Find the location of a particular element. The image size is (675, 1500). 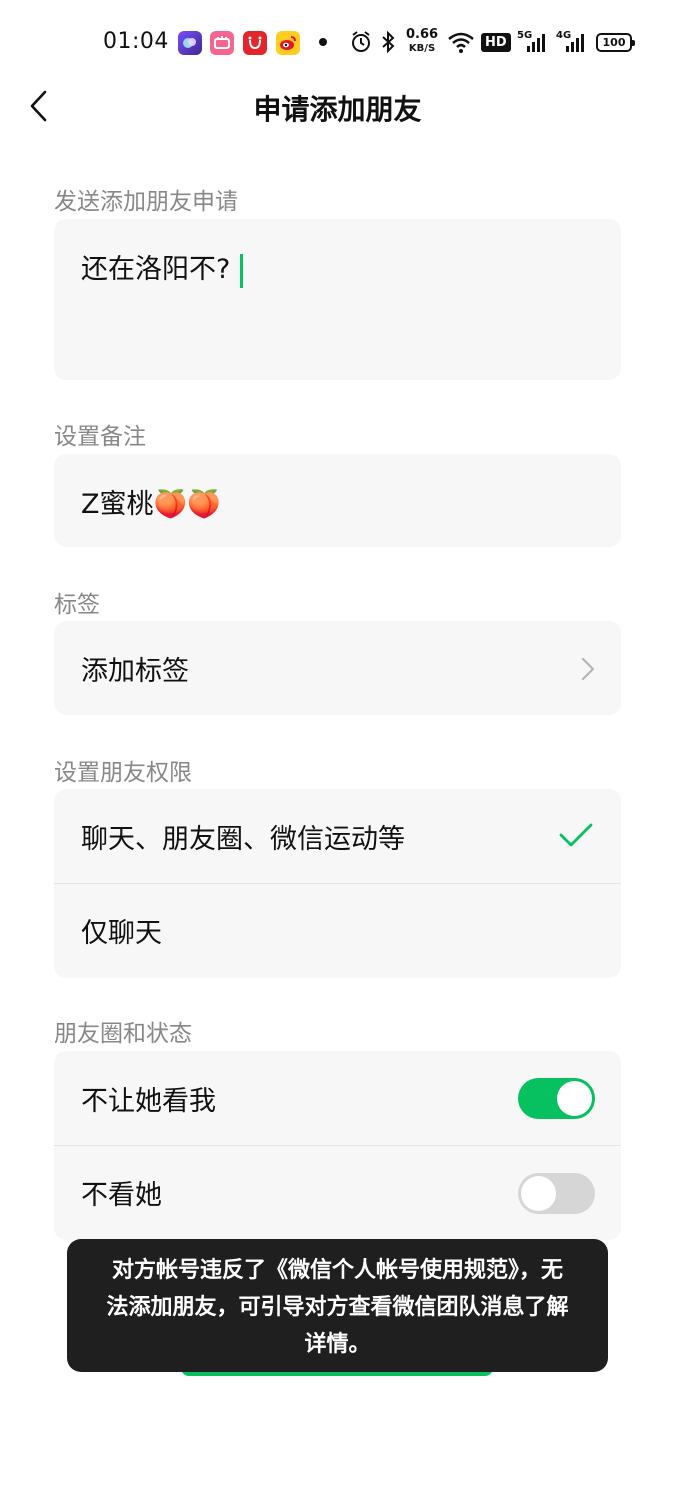

chevron-right-icon is located at coordinates (588, 669).